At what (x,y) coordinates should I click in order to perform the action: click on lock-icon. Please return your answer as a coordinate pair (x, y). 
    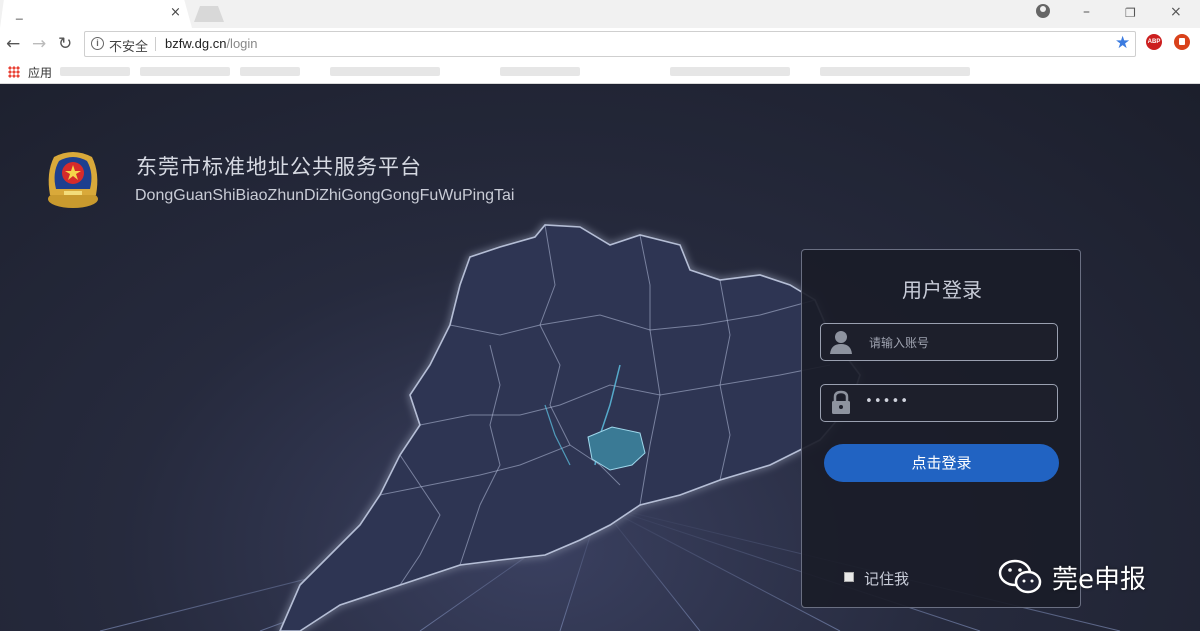
    Looking at the image, I should click on (841, 402).